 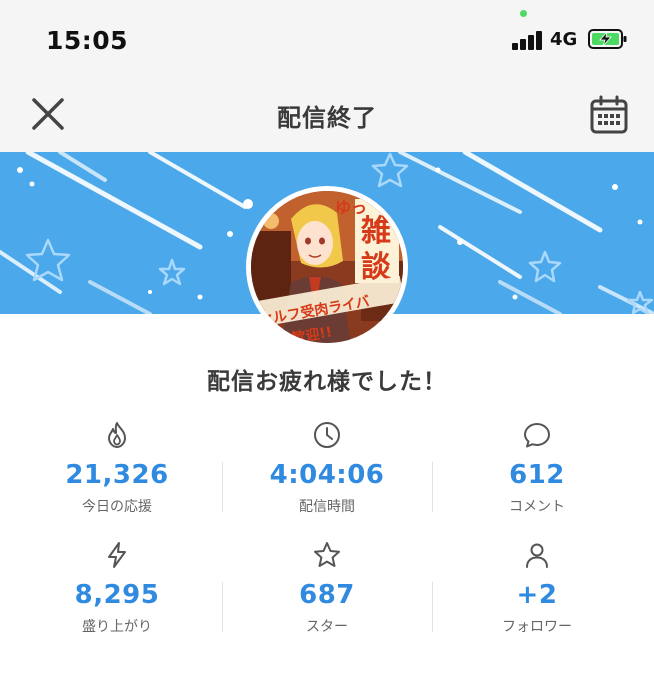 I want to click on stat-stream-time: 4:04:06 配信時間, so click(x=327, y=465).